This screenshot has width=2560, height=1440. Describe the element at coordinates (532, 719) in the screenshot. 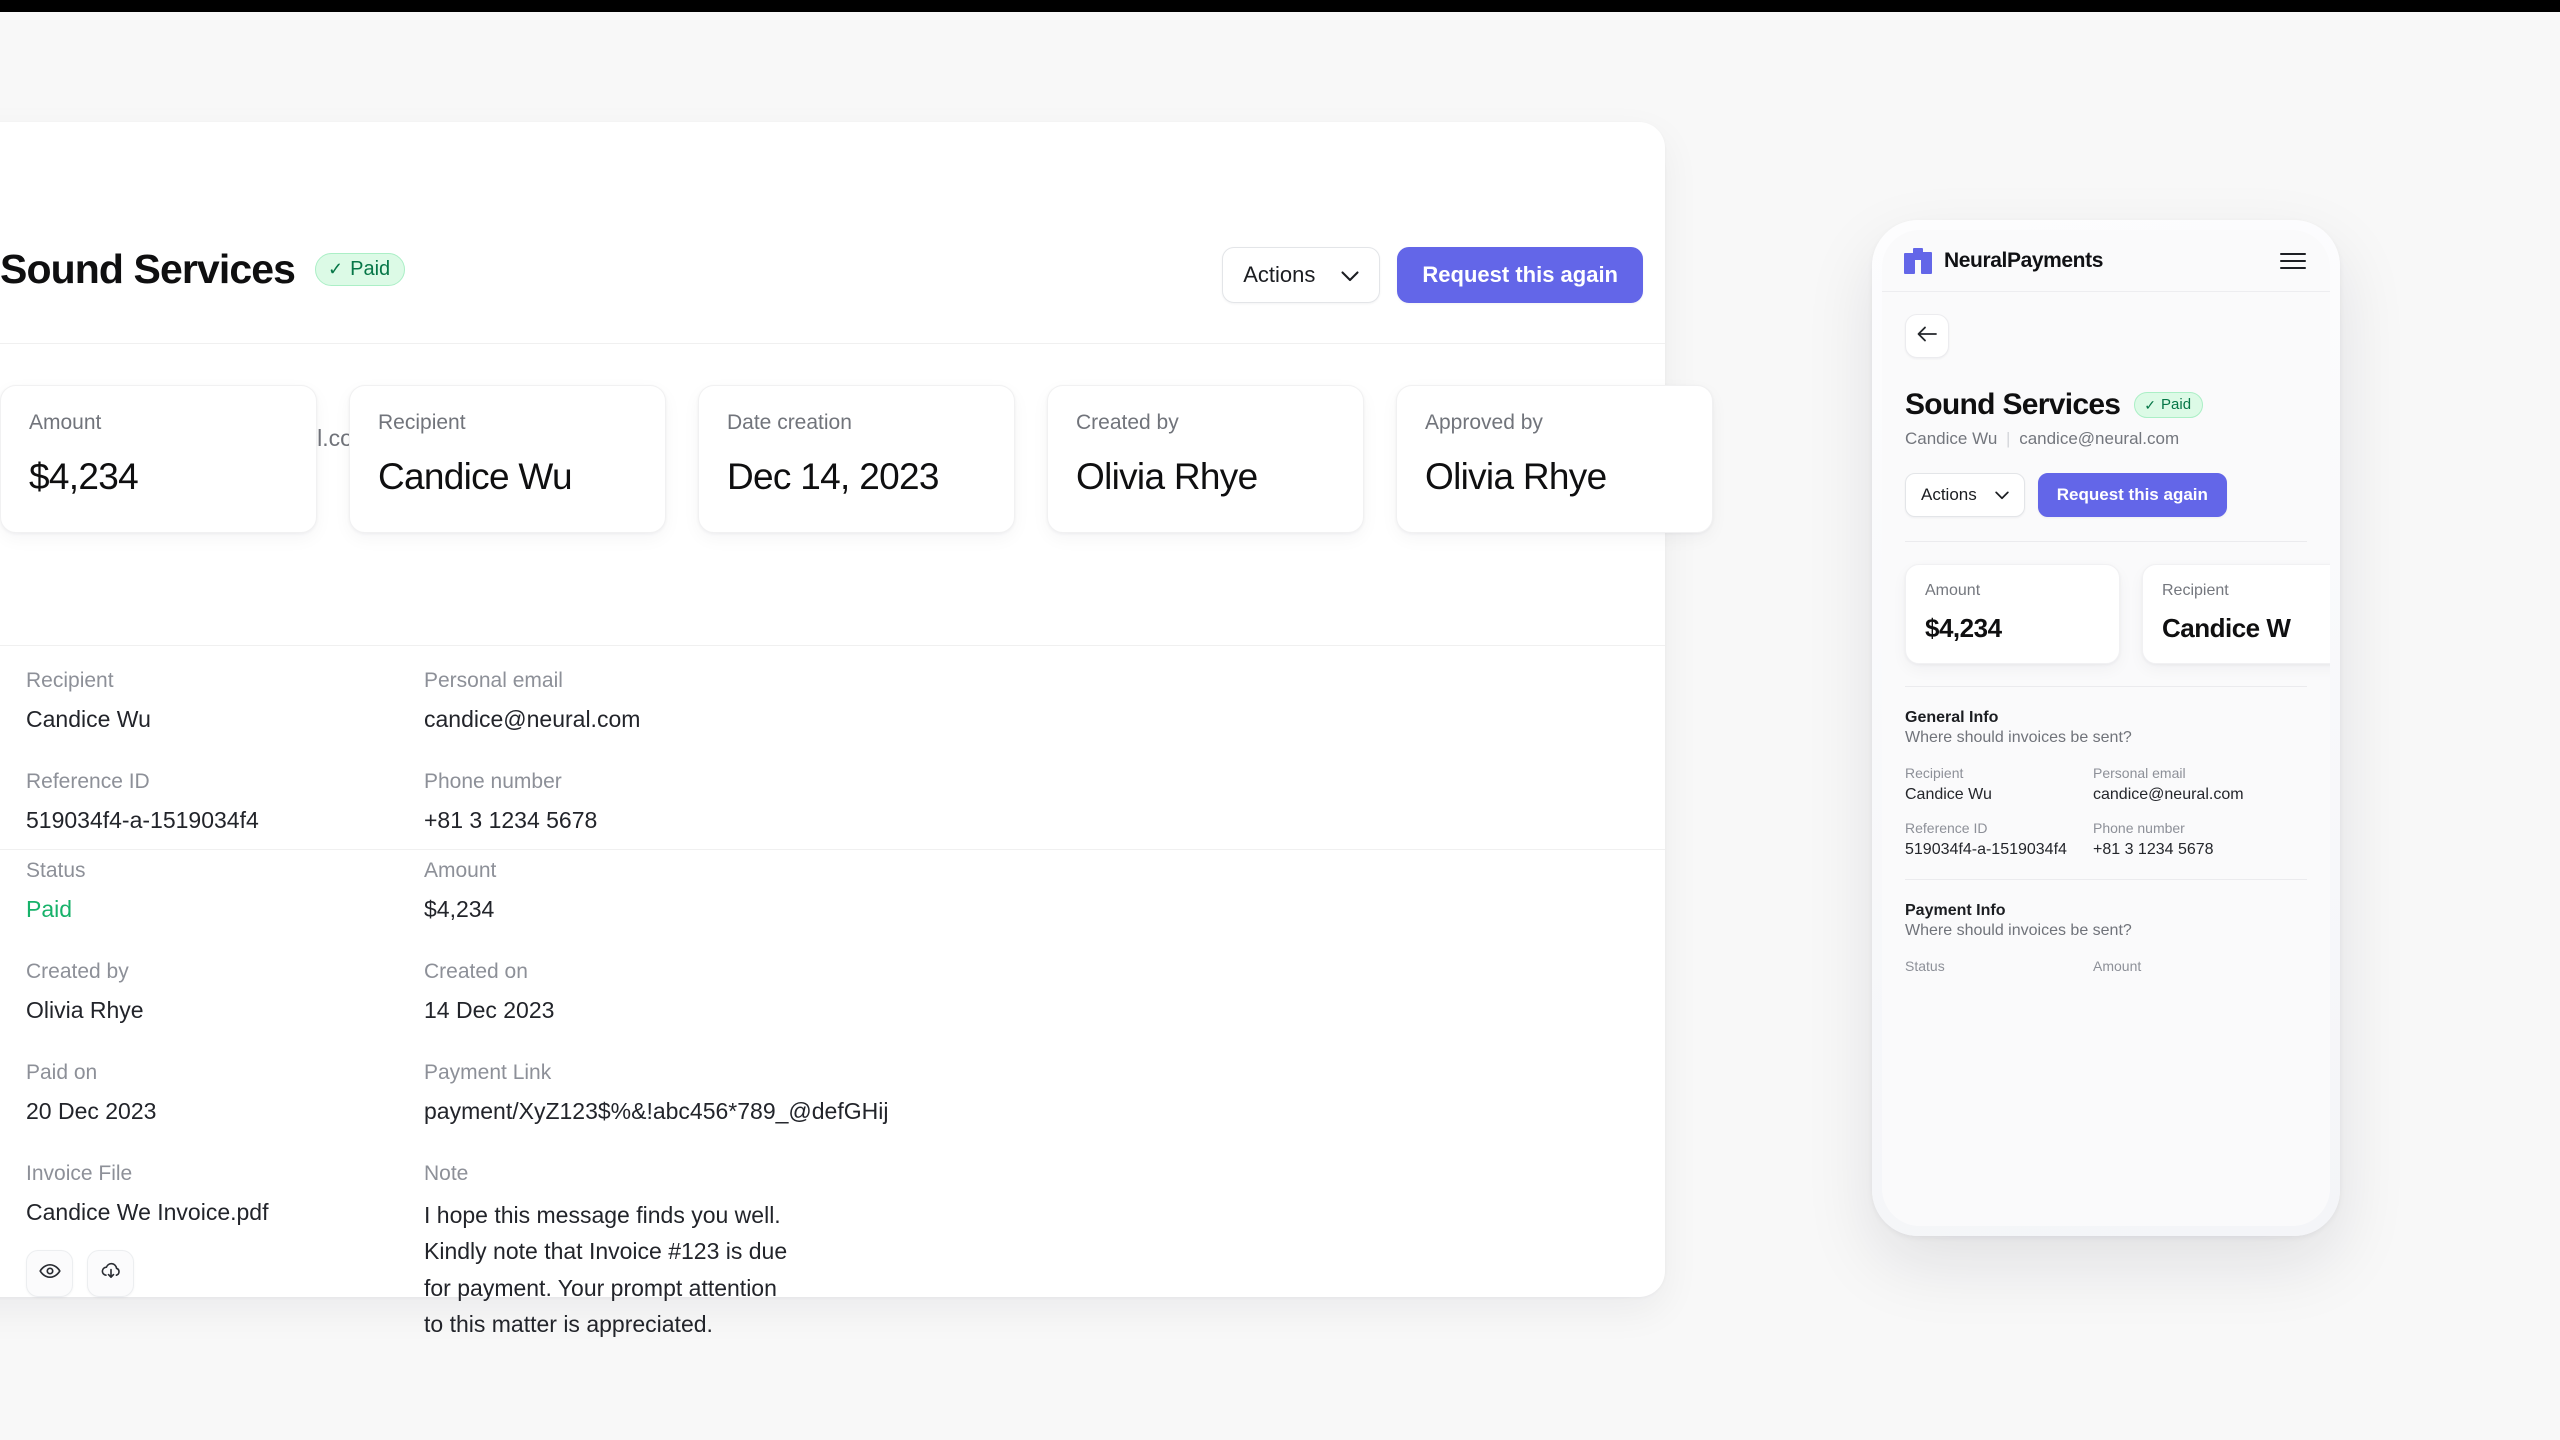

I see `field-value: candice@neural.com` at that location.